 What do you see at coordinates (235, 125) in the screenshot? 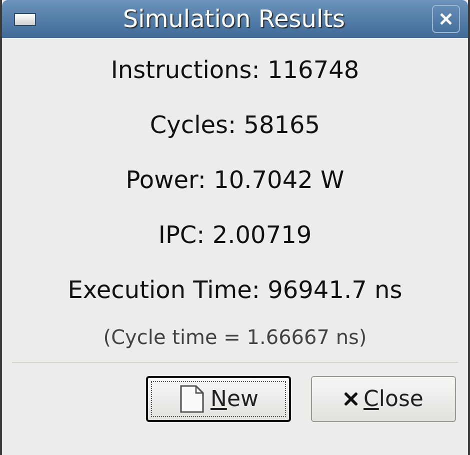
I see `result-line: Cycles: 58165` at bounding box center [235, 125].